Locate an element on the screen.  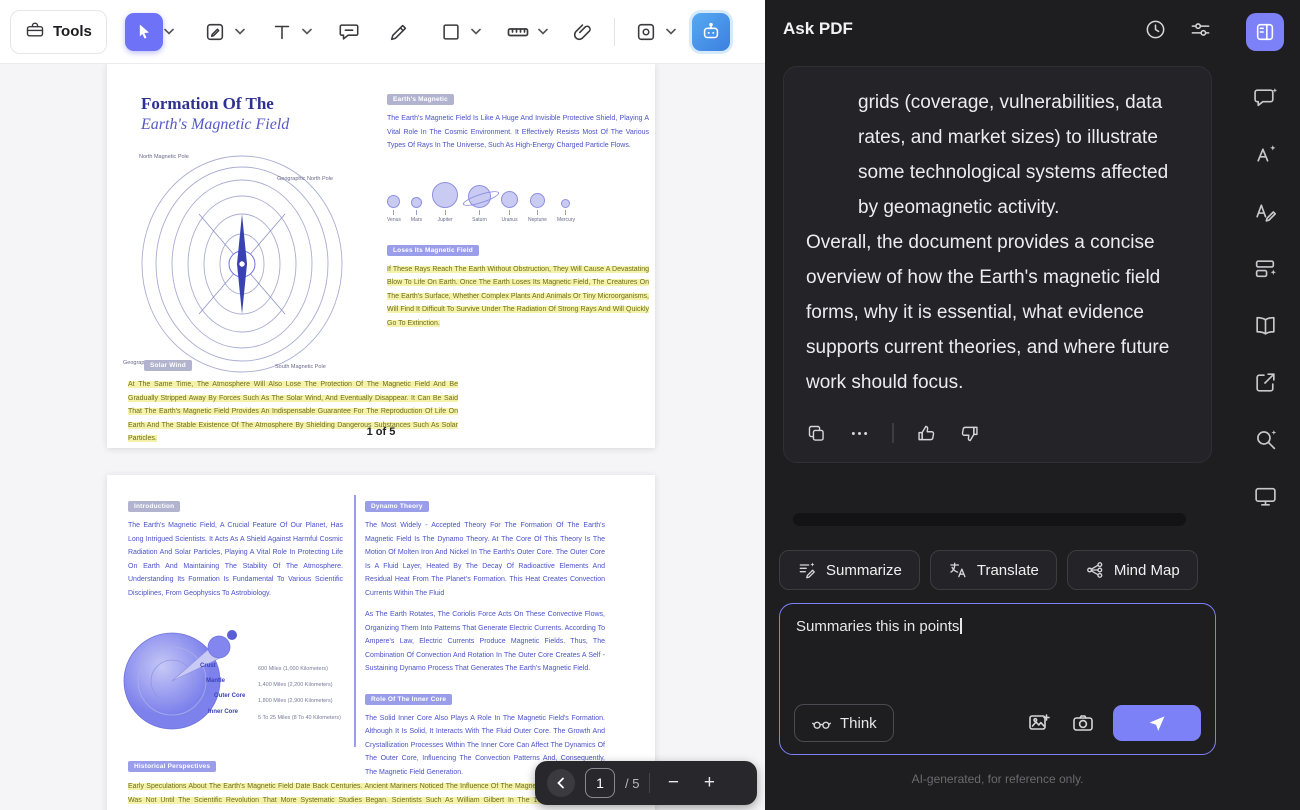
snapshot-tool-chevron-icon is located at coordinates (671, 31).